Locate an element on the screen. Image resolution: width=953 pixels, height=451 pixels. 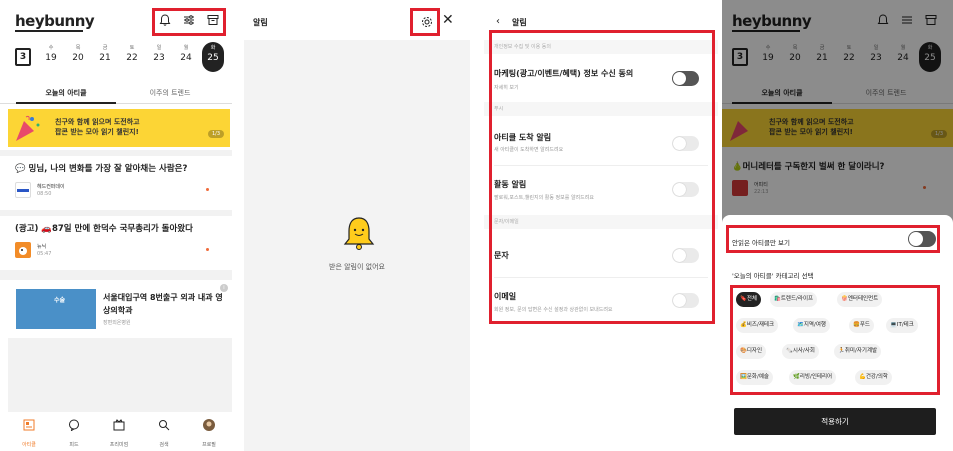
day-thu: 목 20 is located at coordinates (78, 53).